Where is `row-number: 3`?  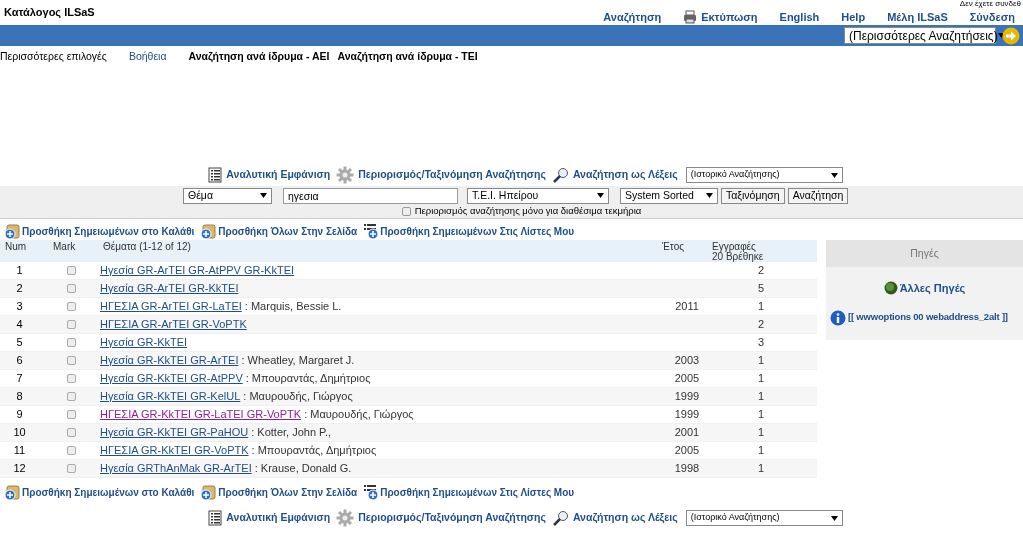 row-number: 3 is located at coordinates (19, 307).